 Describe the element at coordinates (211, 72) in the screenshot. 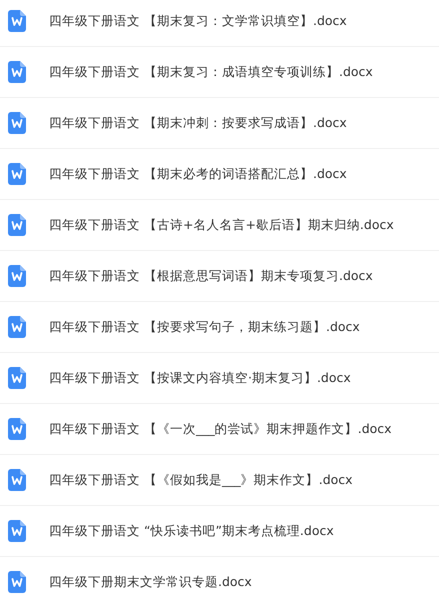

I see `file-name: 四年级下册语文 【期末复习：成语填空专项训练】.docx` at that location.